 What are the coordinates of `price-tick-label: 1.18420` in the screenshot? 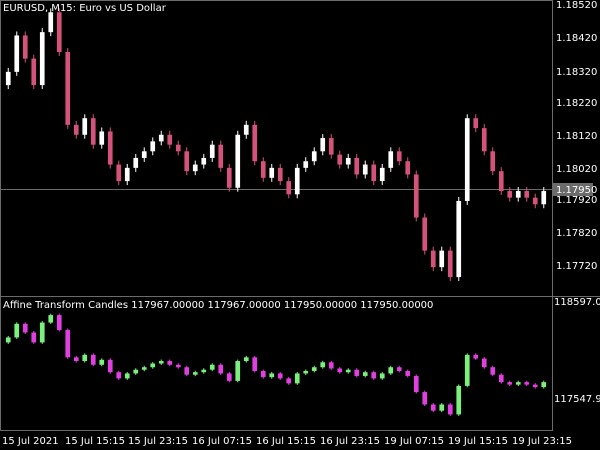 It's located at (576, 38).